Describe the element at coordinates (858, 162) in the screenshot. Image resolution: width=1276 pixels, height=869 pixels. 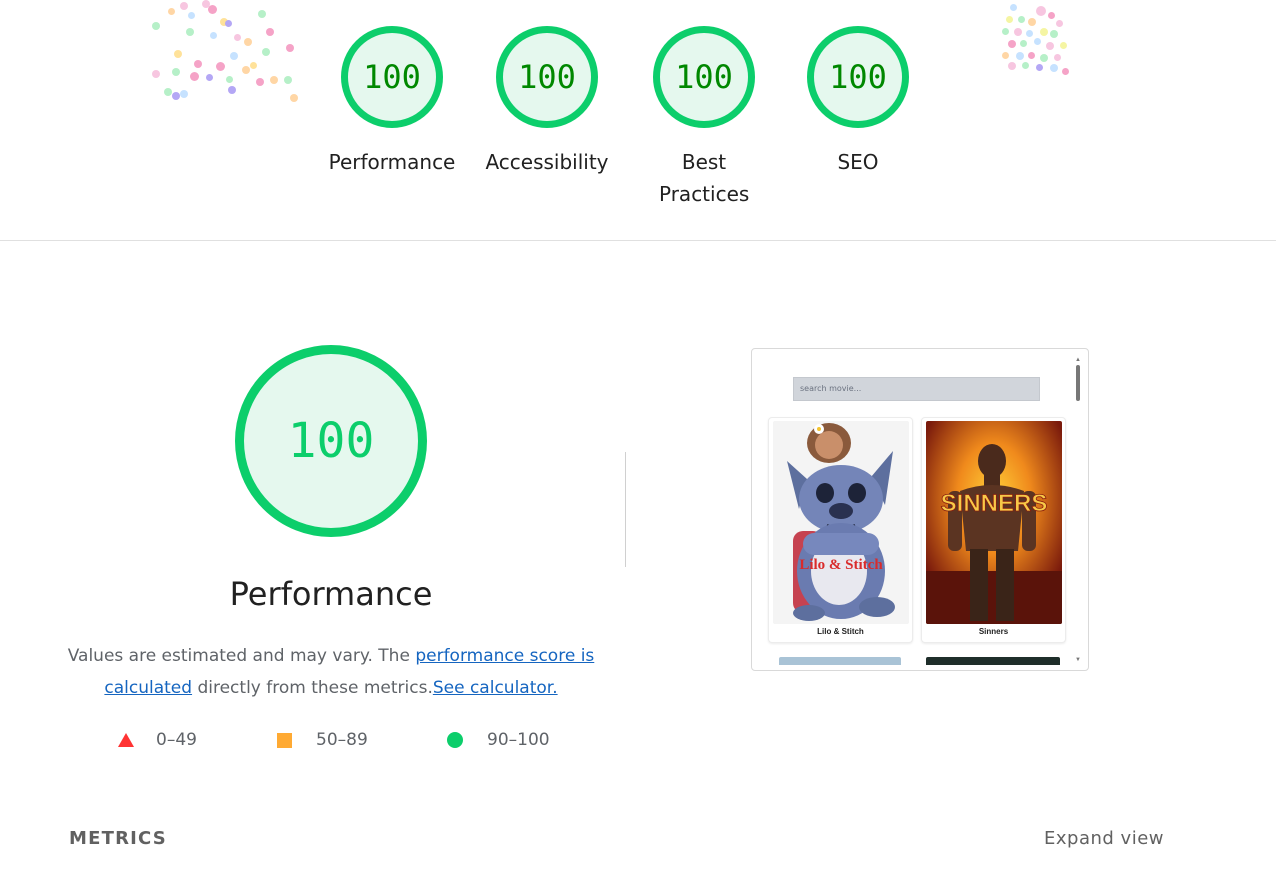
I see `gauge-label: SEO` at that location.